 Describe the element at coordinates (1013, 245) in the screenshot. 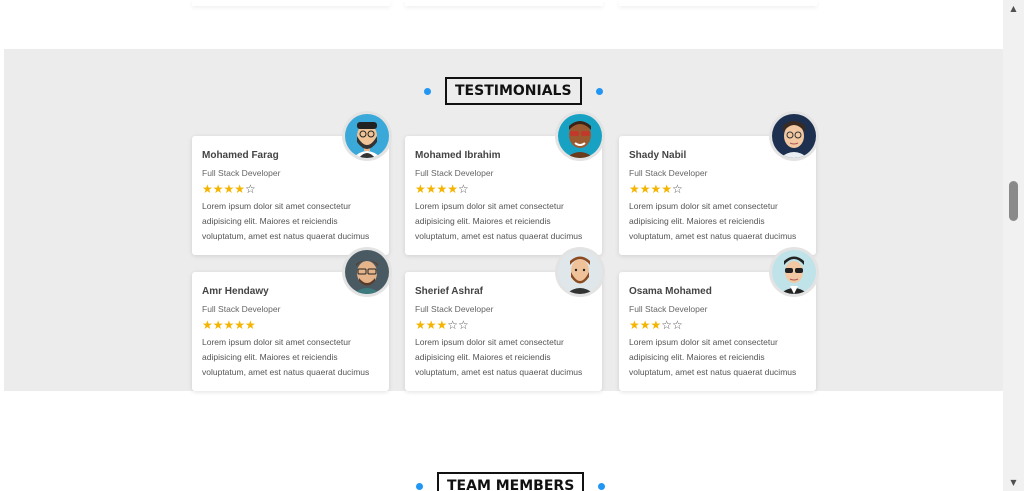

I see `vertical-scrollbar: ▲ ▼` at that location.